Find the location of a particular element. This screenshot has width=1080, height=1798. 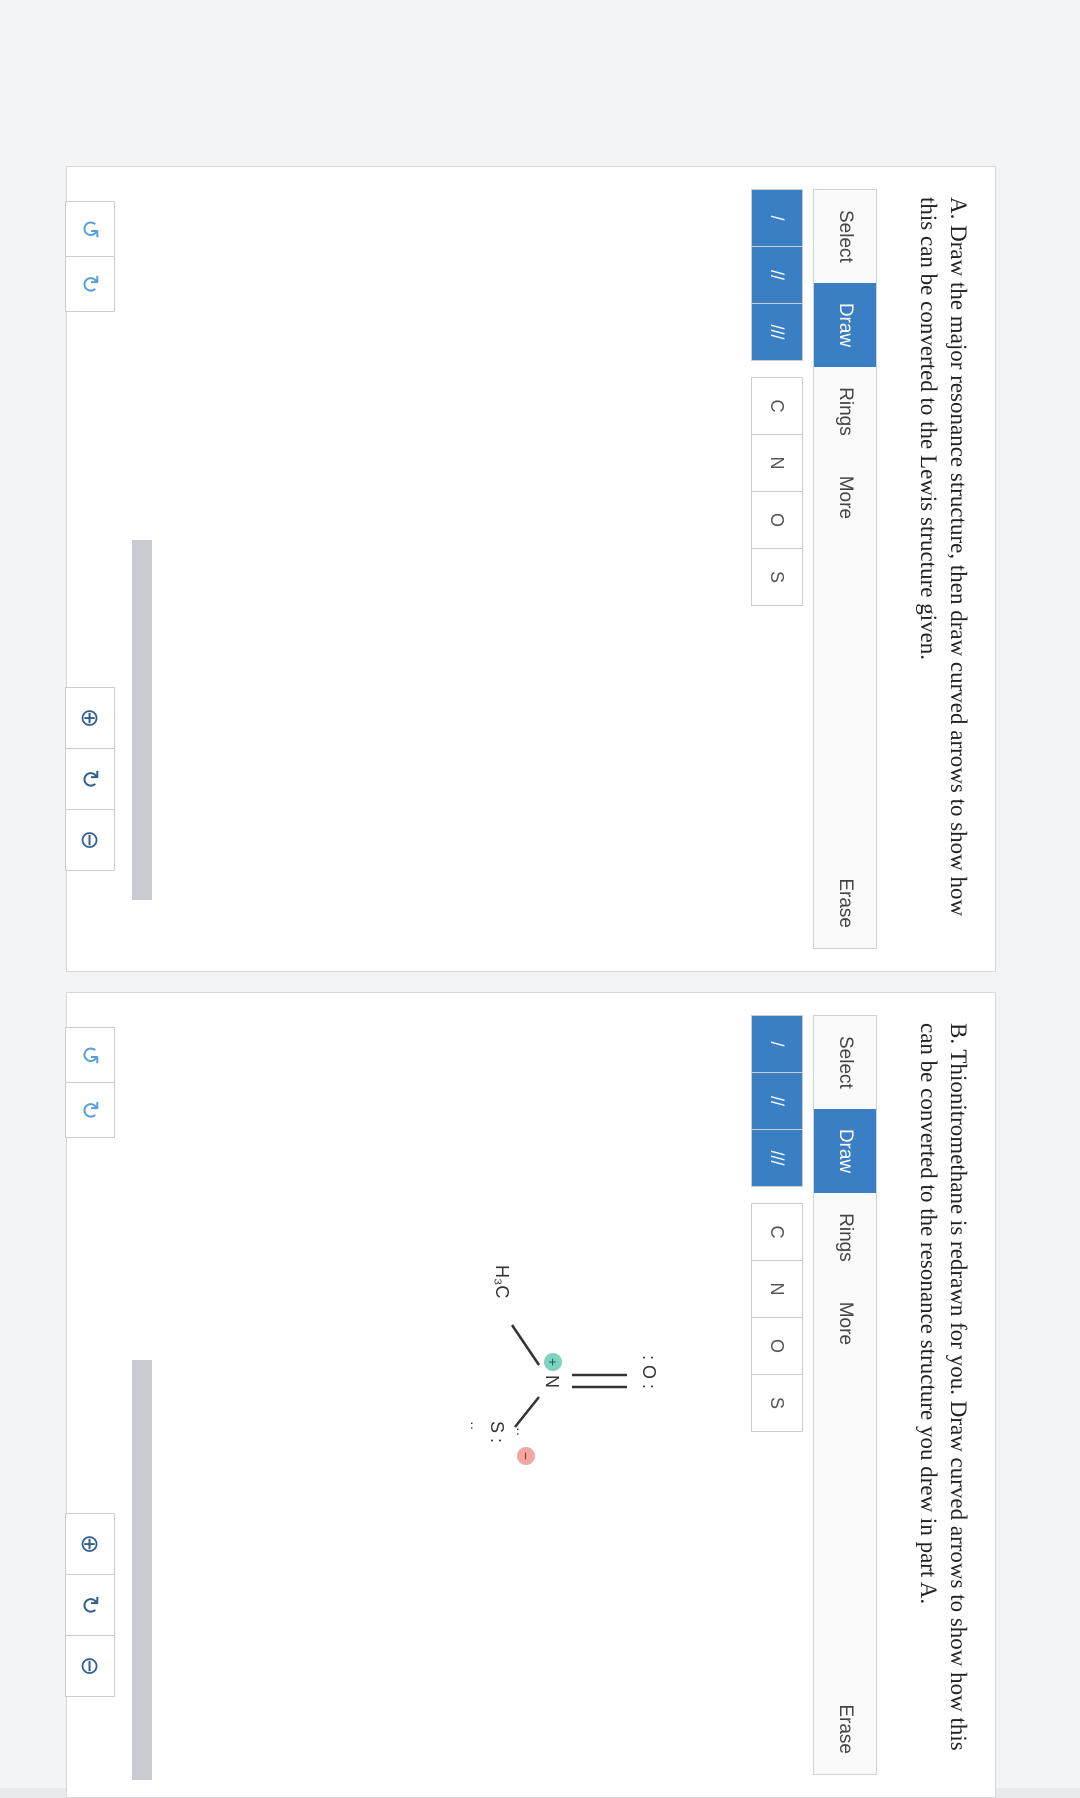

sulfur-lone-pair-top: ·· is located at coordinates (519, 1432).